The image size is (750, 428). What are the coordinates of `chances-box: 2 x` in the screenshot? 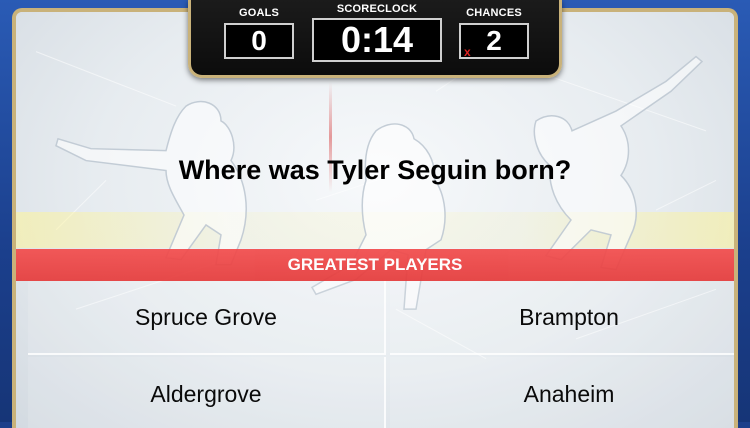 It's located at (494, 41).